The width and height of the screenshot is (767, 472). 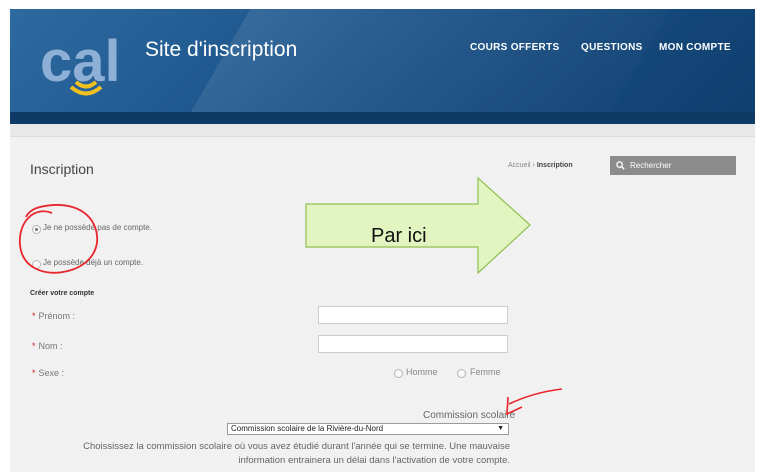 I want to click on prenom-label-text: Prénom :, so click(x=57, y=316).